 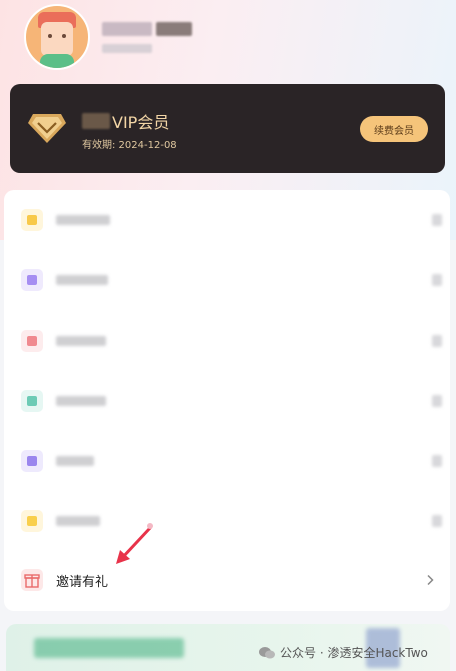 I want to click on heart-icon, so click(x=32, y=341).